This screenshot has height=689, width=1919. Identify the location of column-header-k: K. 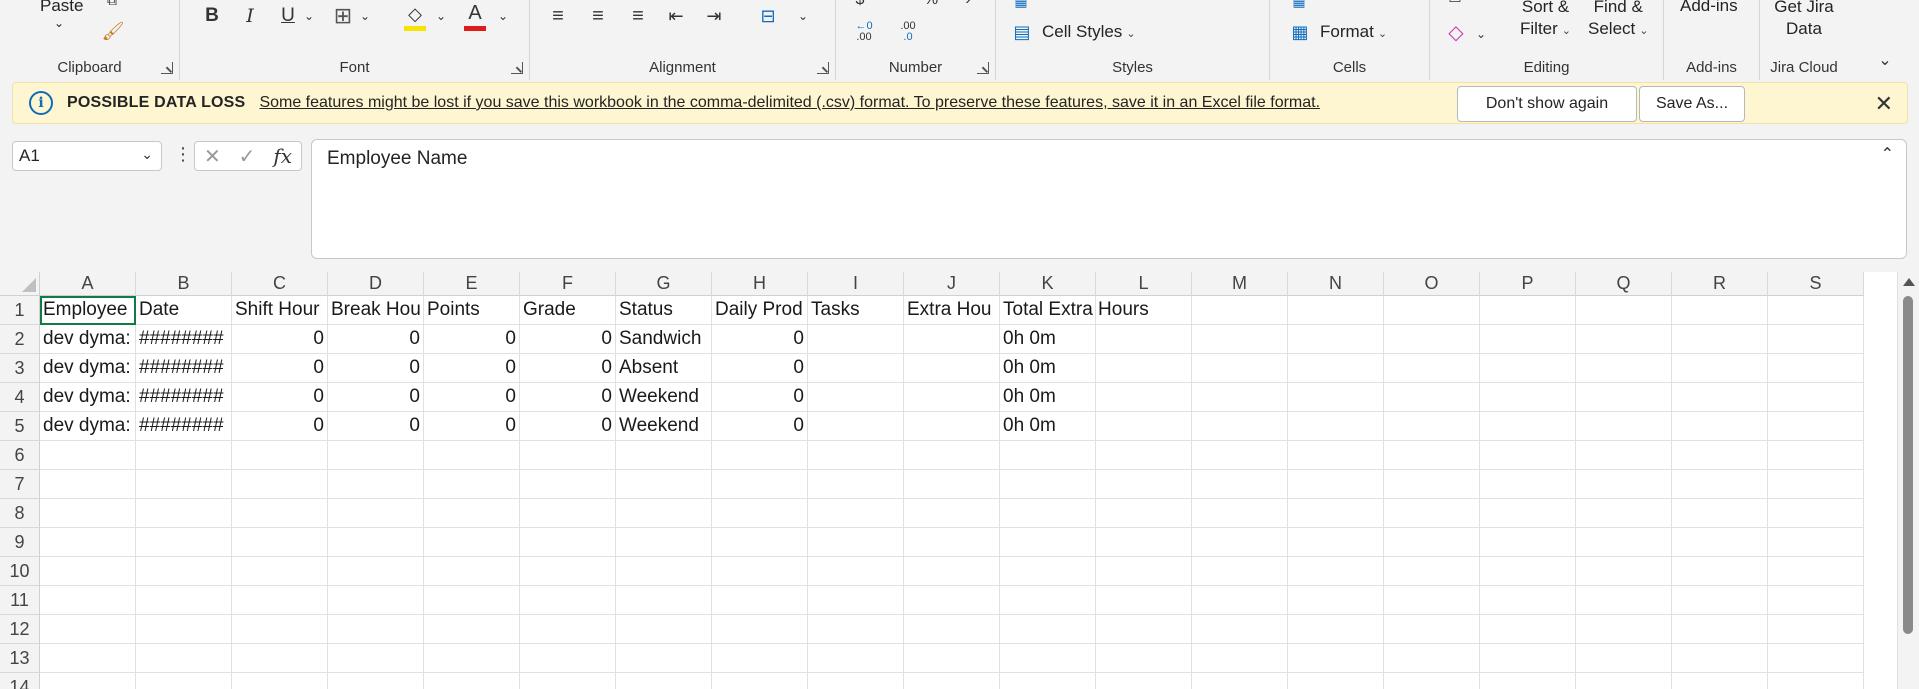
(1048, 284).